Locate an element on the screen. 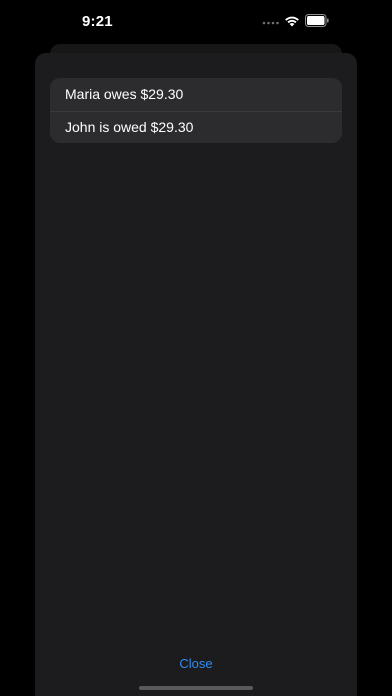 The width and height of the screenshot is (392, 696). wifi-icon is located at coordinates (292, 21).